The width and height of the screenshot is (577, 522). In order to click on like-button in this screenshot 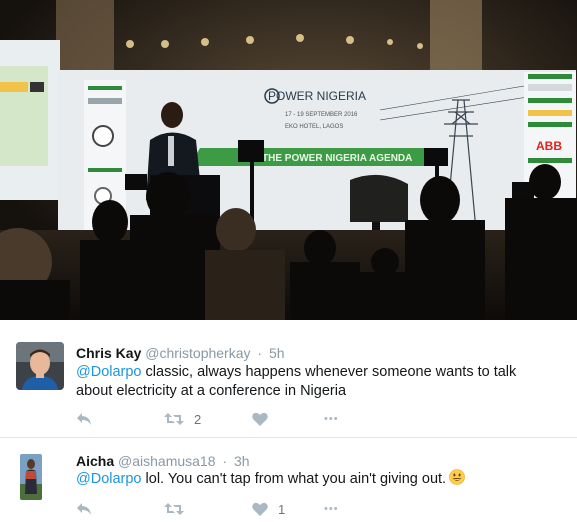, I will do `click(288, 419)`.